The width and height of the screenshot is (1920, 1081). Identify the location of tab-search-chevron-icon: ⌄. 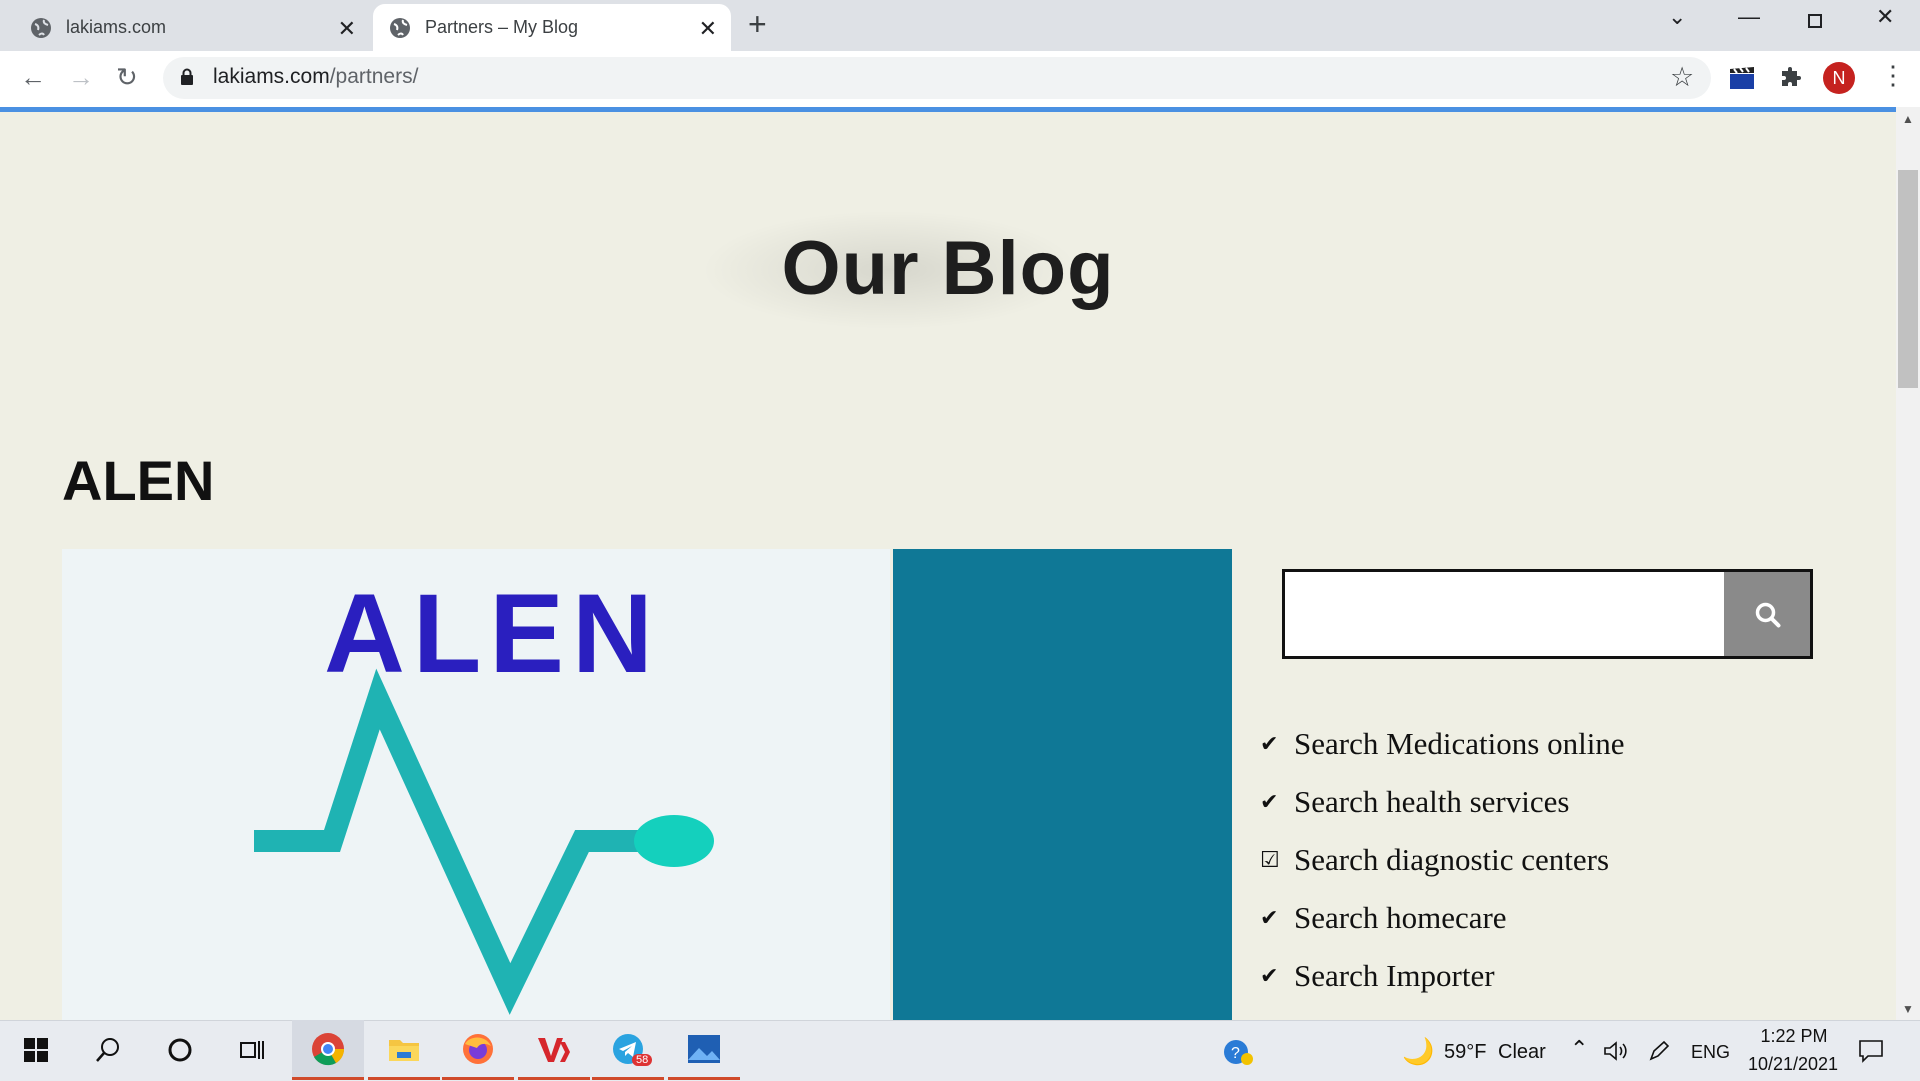
(1677, 17).